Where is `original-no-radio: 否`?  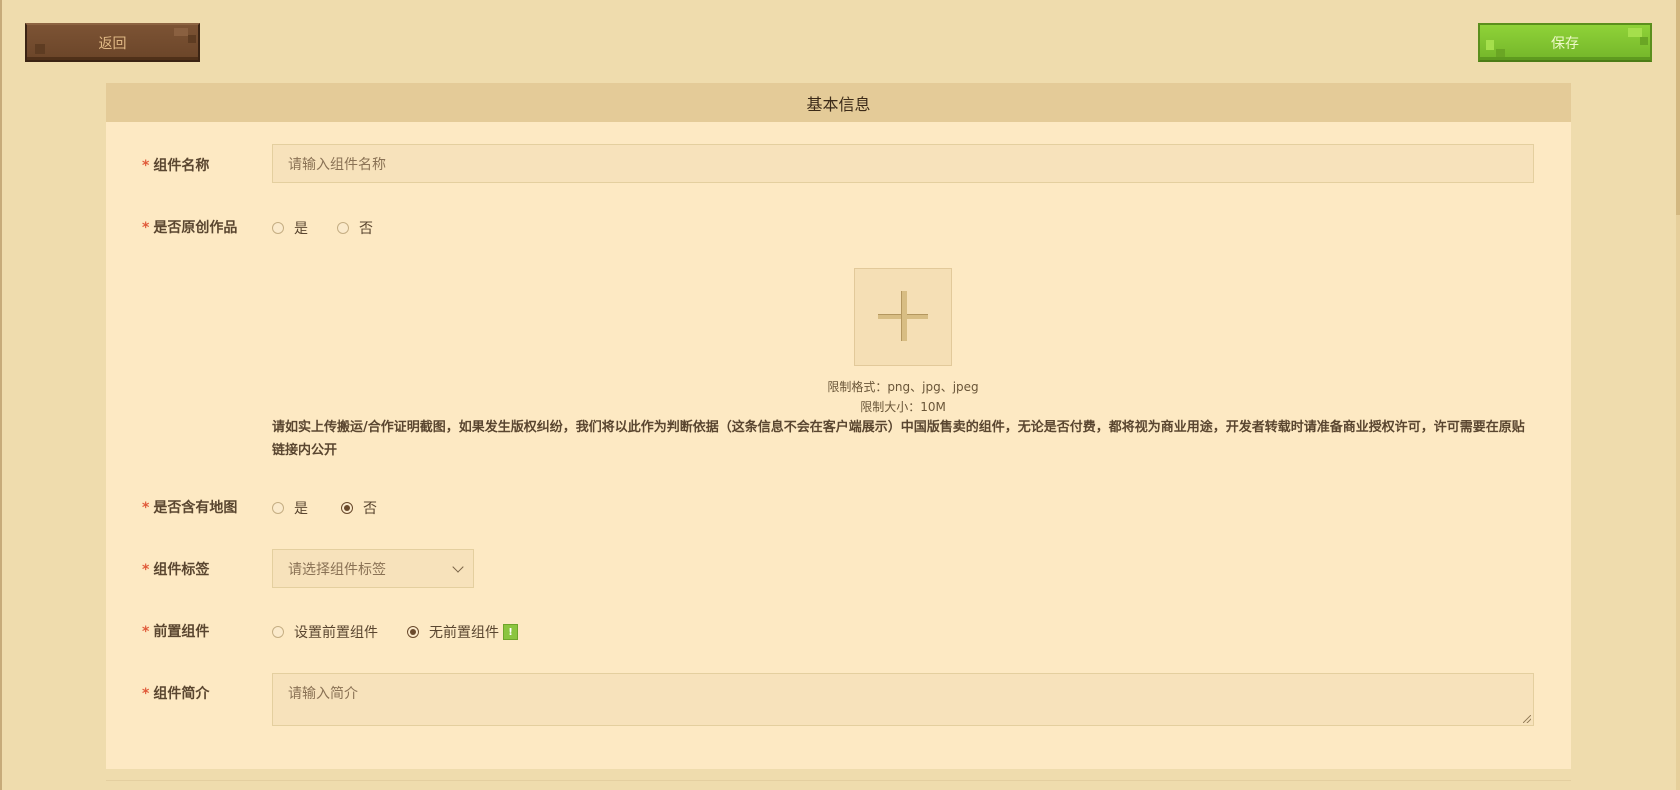
original-no-radio: 否 is located at coordinates (355, 228).